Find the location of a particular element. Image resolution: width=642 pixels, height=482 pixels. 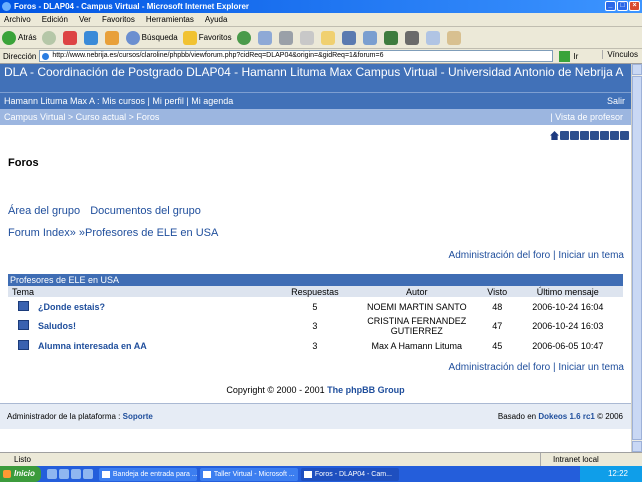

replies: 5 is located at coordinates (315, 306).